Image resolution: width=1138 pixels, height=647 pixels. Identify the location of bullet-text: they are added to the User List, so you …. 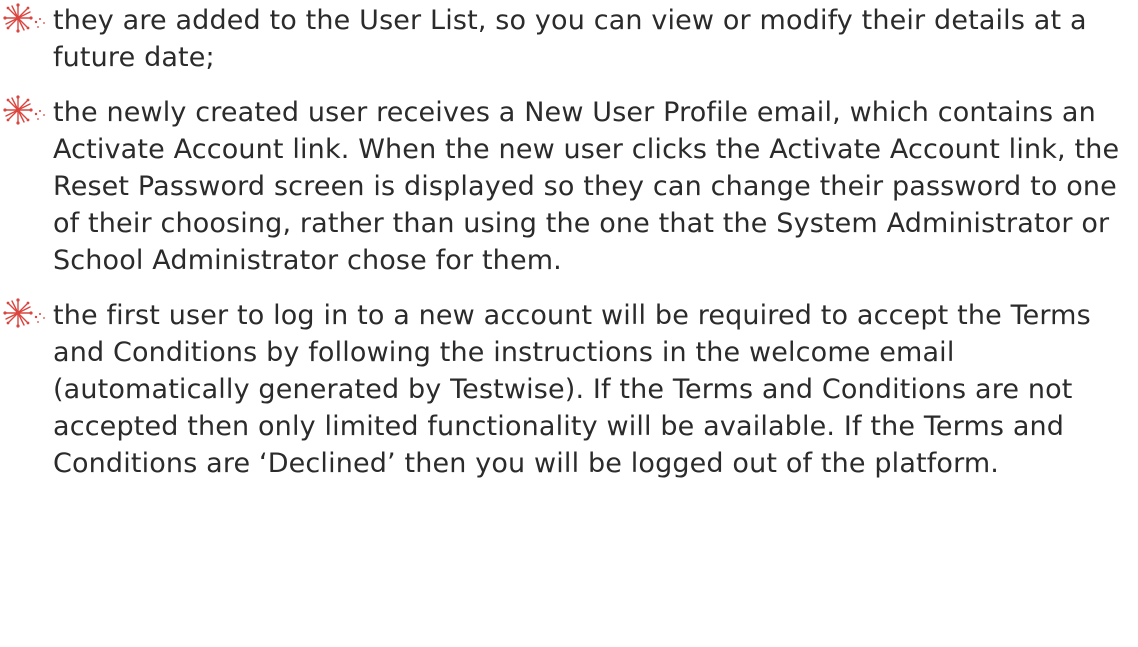
(570, 39).